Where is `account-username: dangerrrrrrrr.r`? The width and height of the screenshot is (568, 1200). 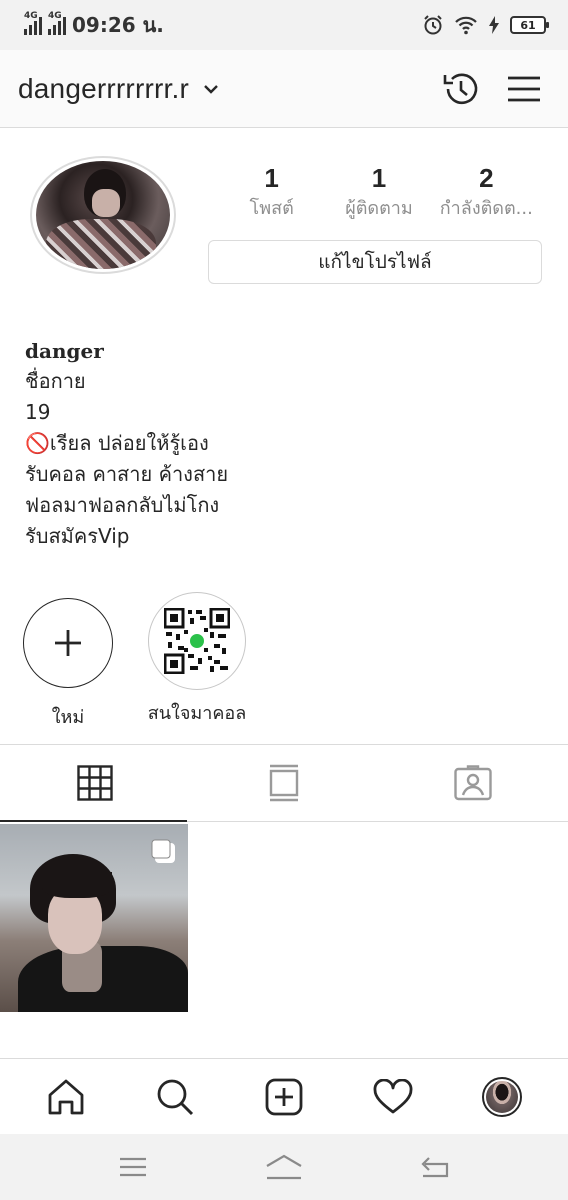
account-username: dangerrrrrrrr.r is located at coordinates (103, 89).